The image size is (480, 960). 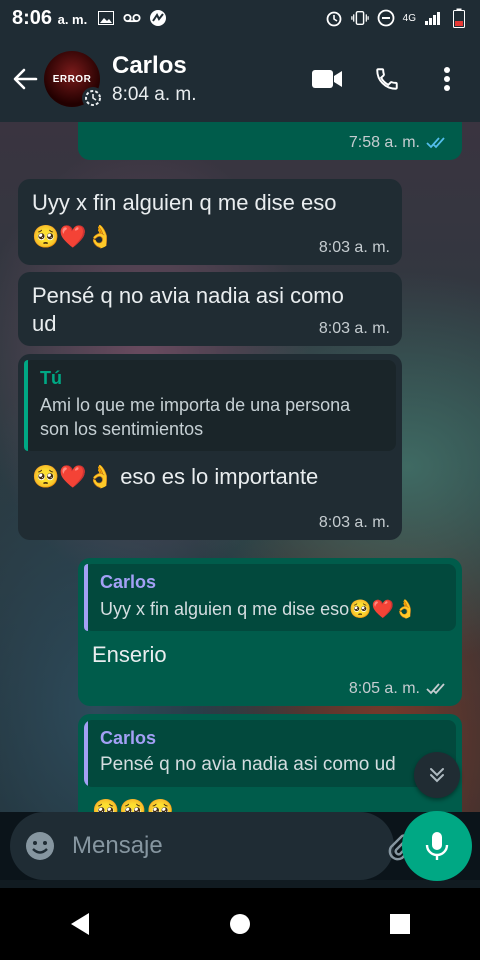 I want to click on vibrate-icon, so click(x=359, y=18).